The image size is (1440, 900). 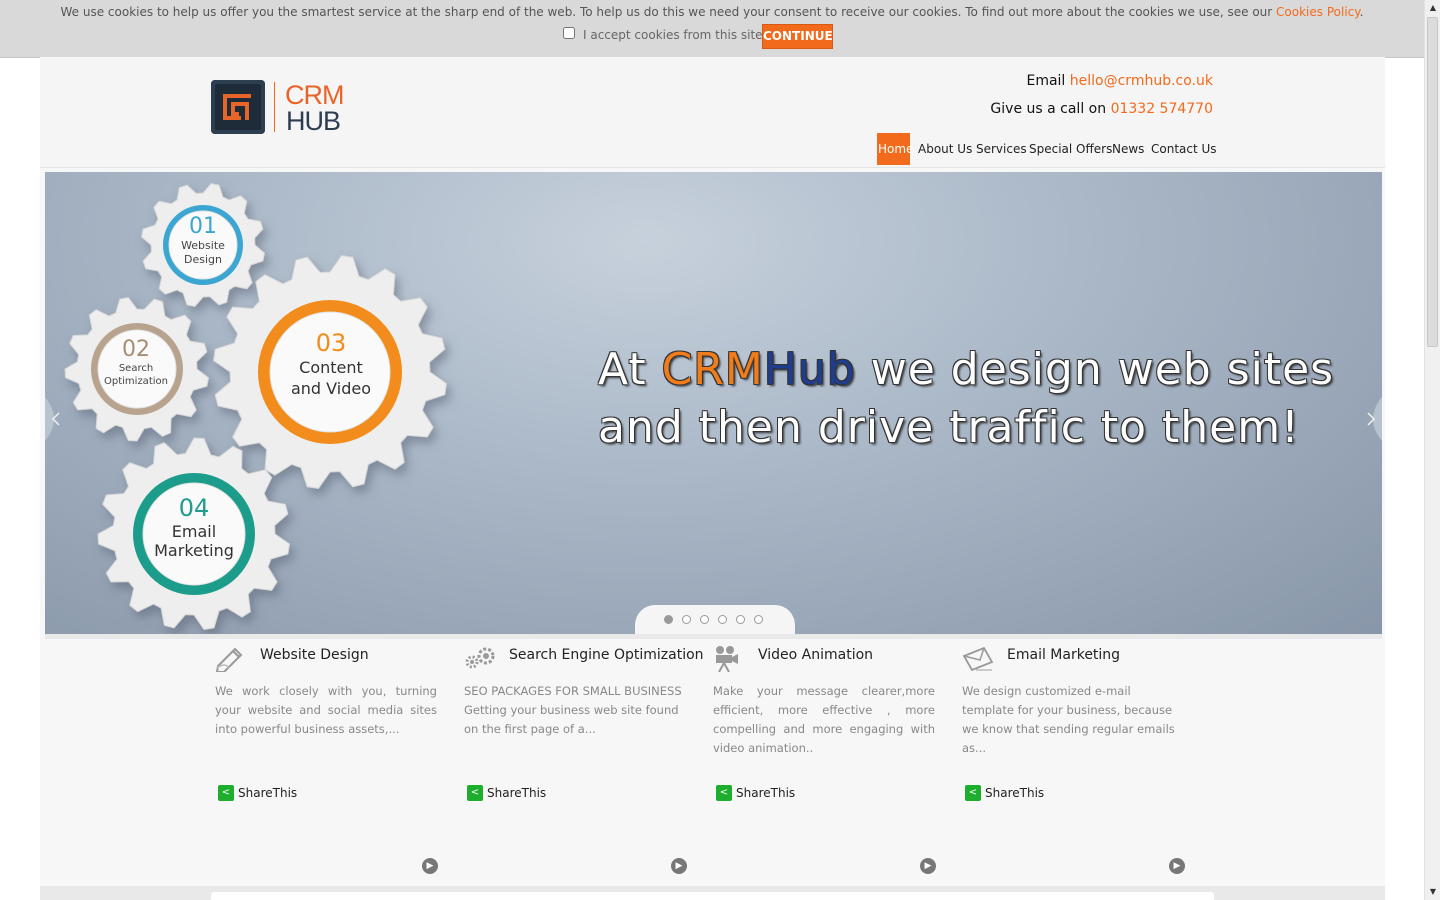 What do you see at coordinates (1141, 81) in the screenshot?
I see `email-link: hello@crmhub.co.uk` at bounding box center [1141, 81].